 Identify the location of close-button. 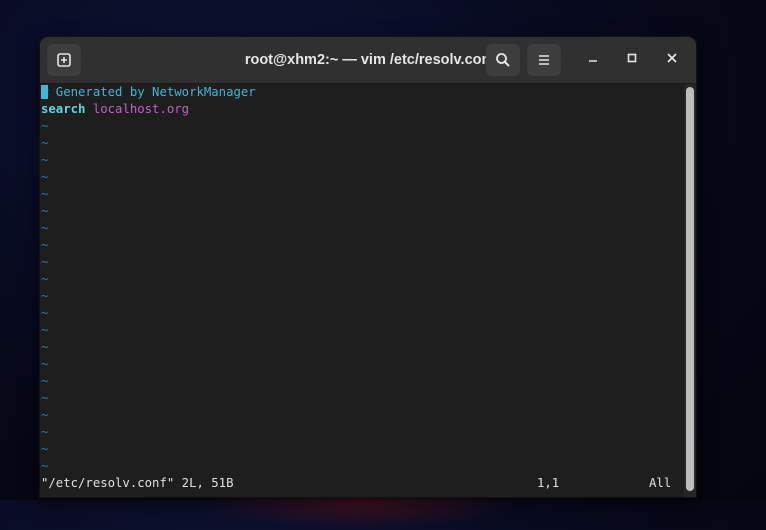
(672, 60).